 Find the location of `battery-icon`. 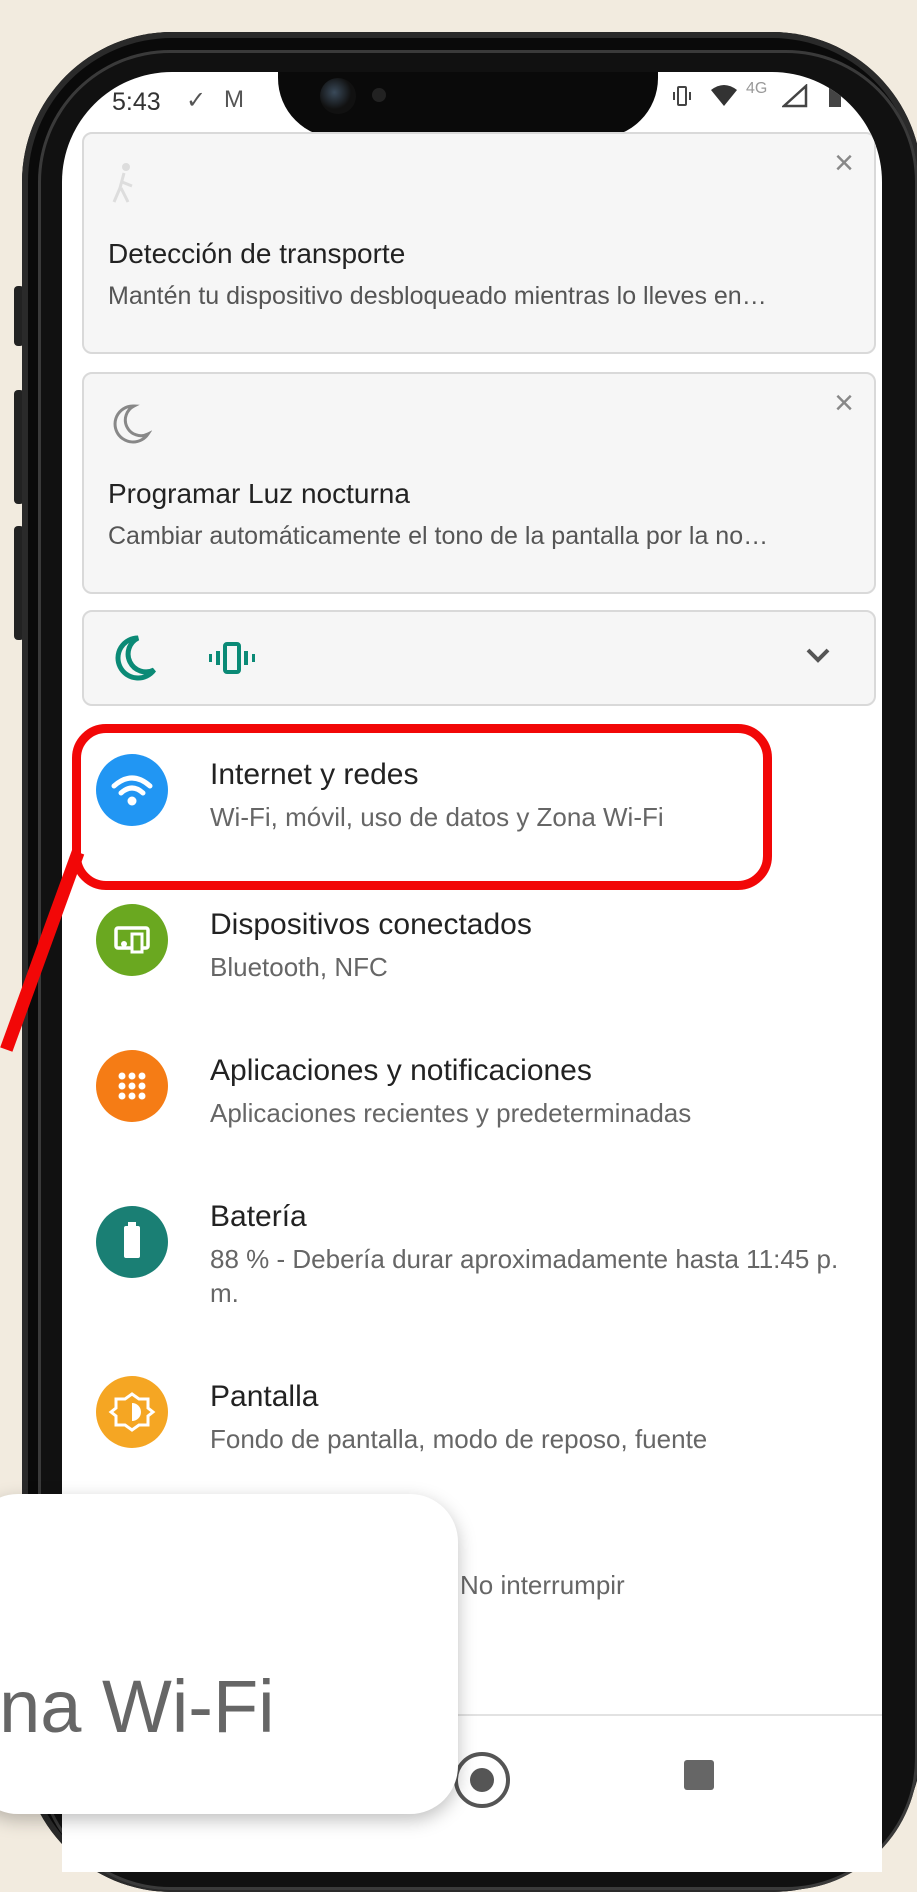

battery-icon is located at coordinates (132, 1242).